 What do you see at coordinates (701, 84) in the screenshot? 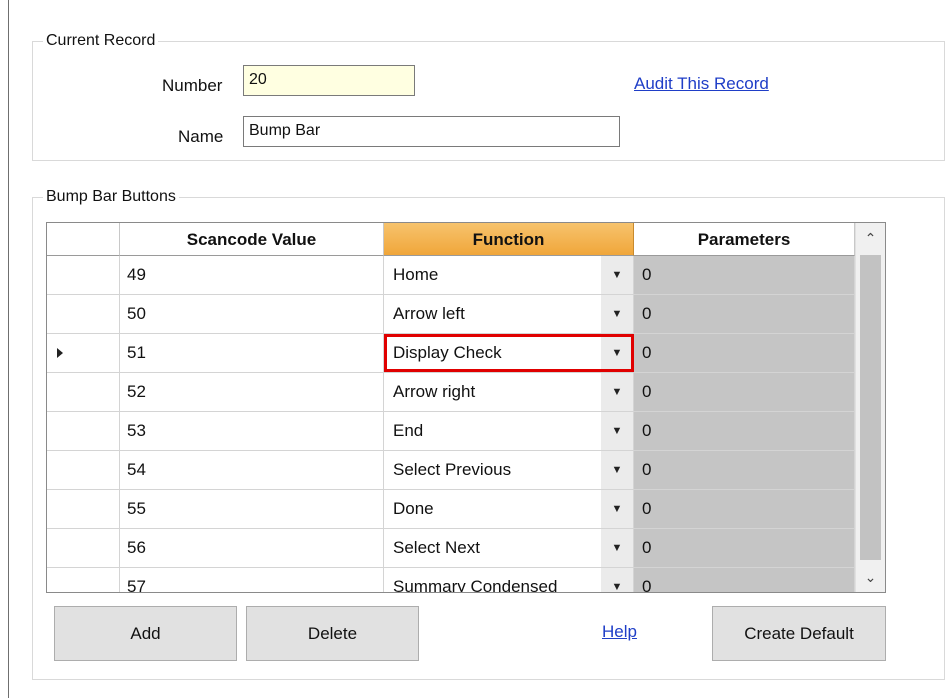
I see `audit-record-link: Audit This Record` at bounding box center [701, 84].